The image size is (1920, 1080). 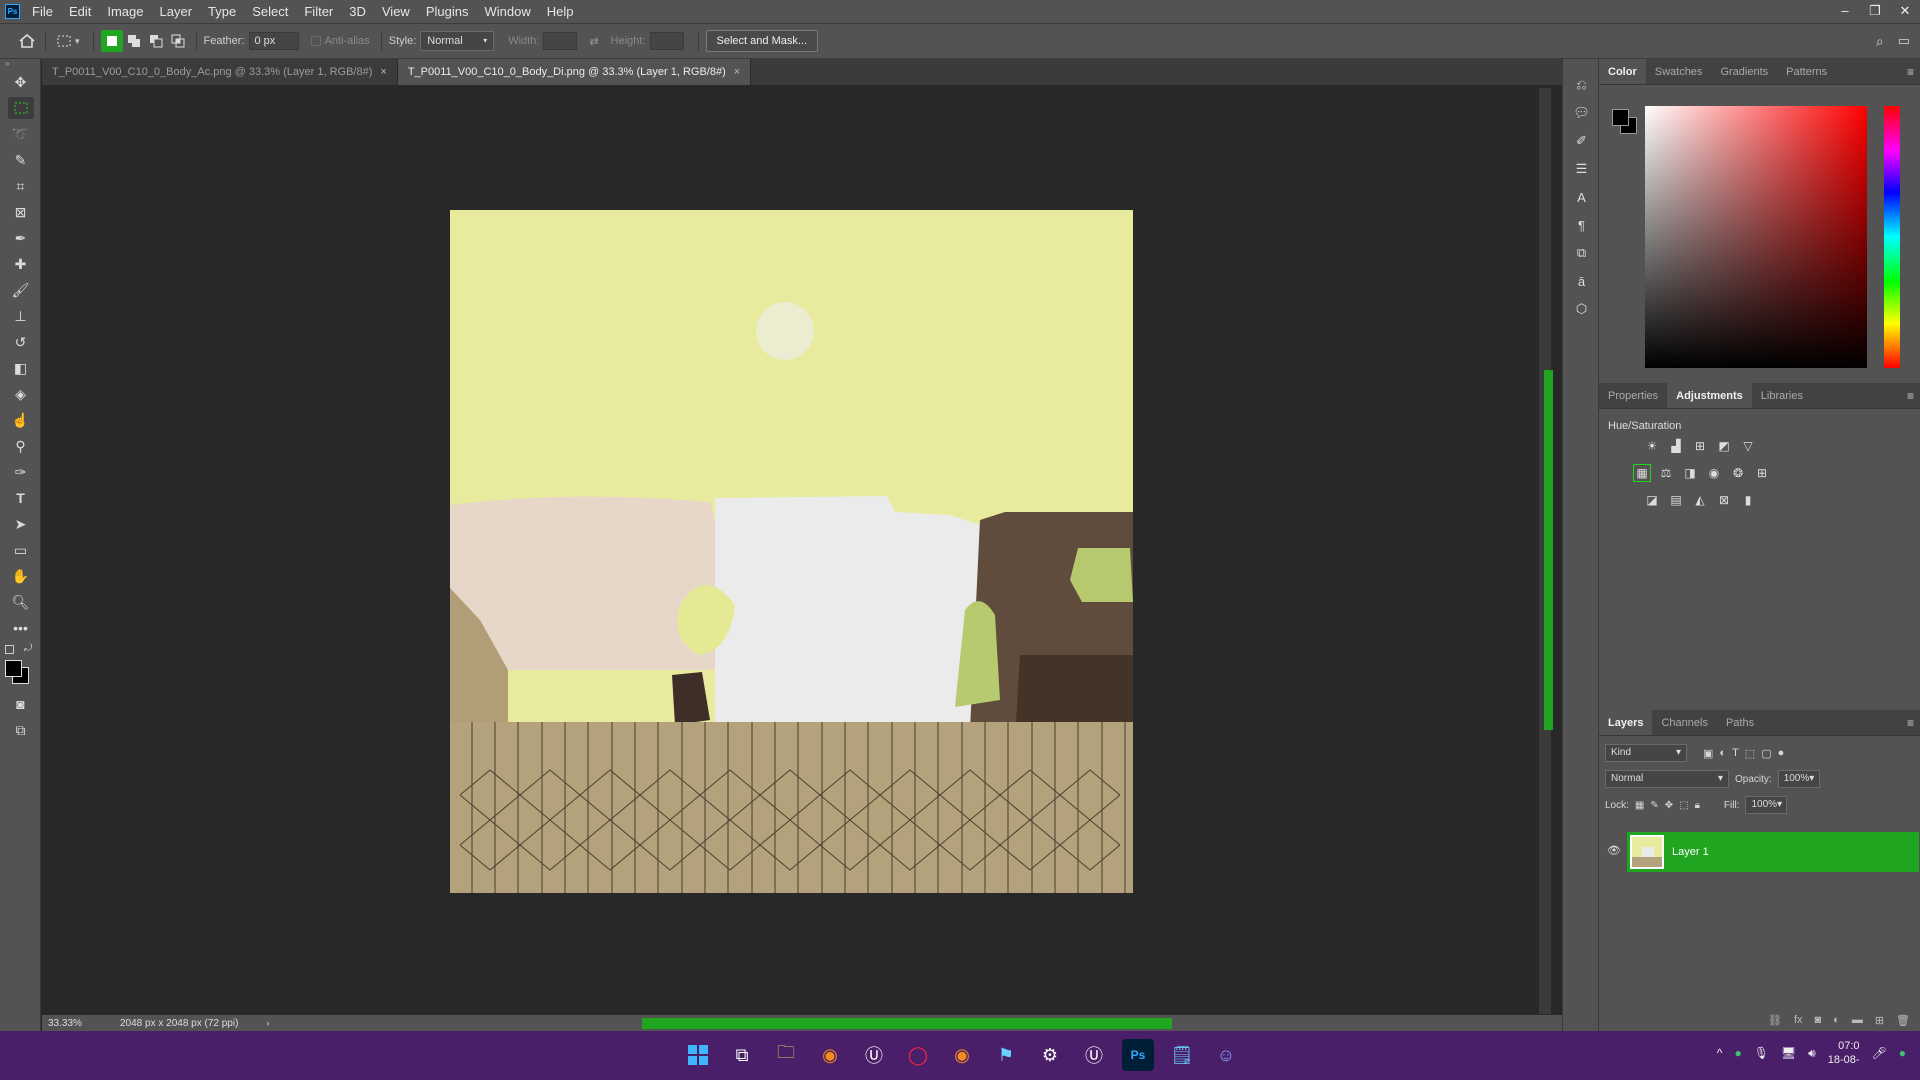 What do you see at coordinates (178, 41) in the screenshot?
I see `intersect-selection-icon` at bounding box center [178, 41].